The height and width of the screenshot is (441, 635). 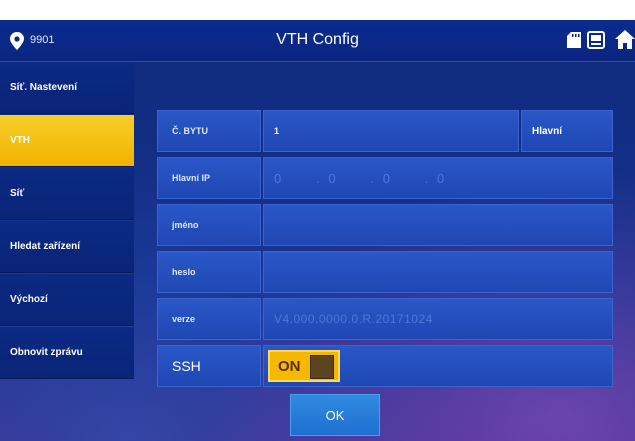 I want to click on password-field, so click(x=438, y=272).